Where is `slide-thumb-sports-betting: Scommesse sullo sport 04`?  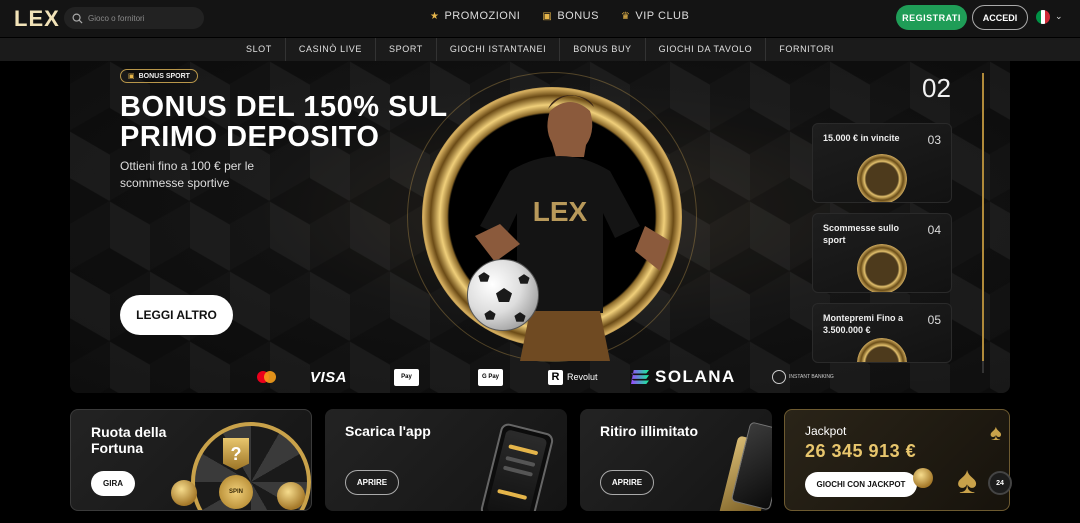
slide-thumb-sports-betting: Scommesse sullo sport 04 is located at coordinates (882, 253).